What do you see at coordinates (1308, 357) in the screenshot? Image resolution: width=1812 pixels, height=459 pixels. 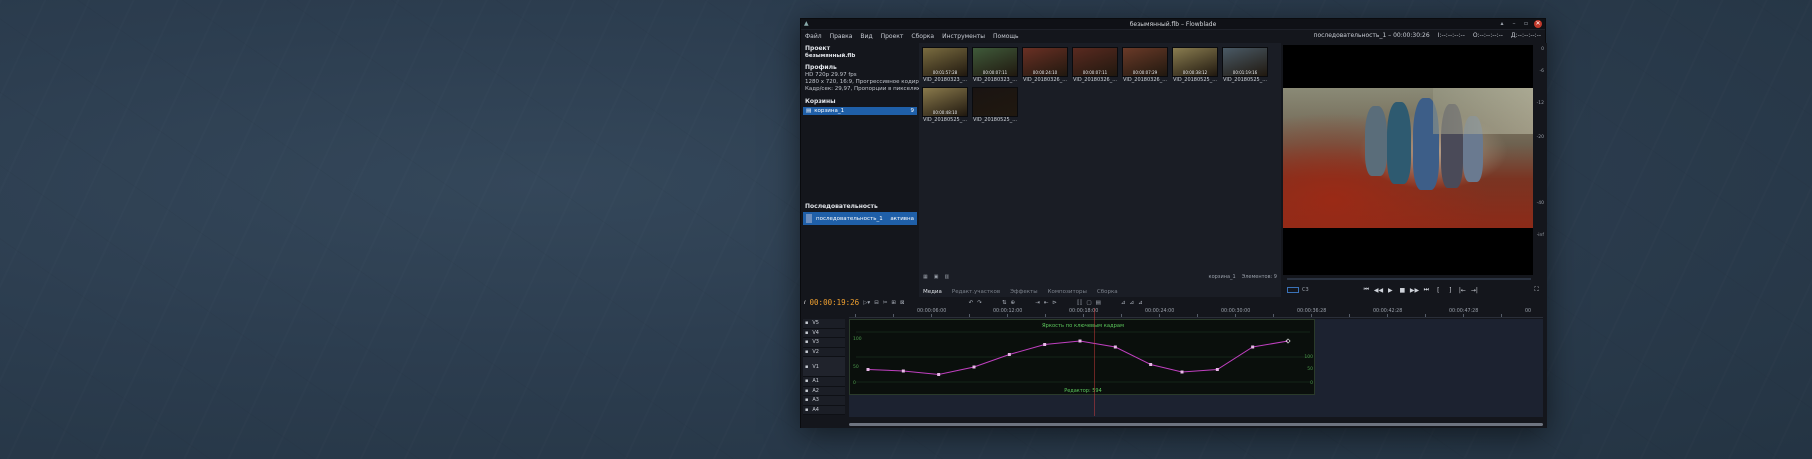 I see `value-label: 100` at bounding box center [1308, 357].